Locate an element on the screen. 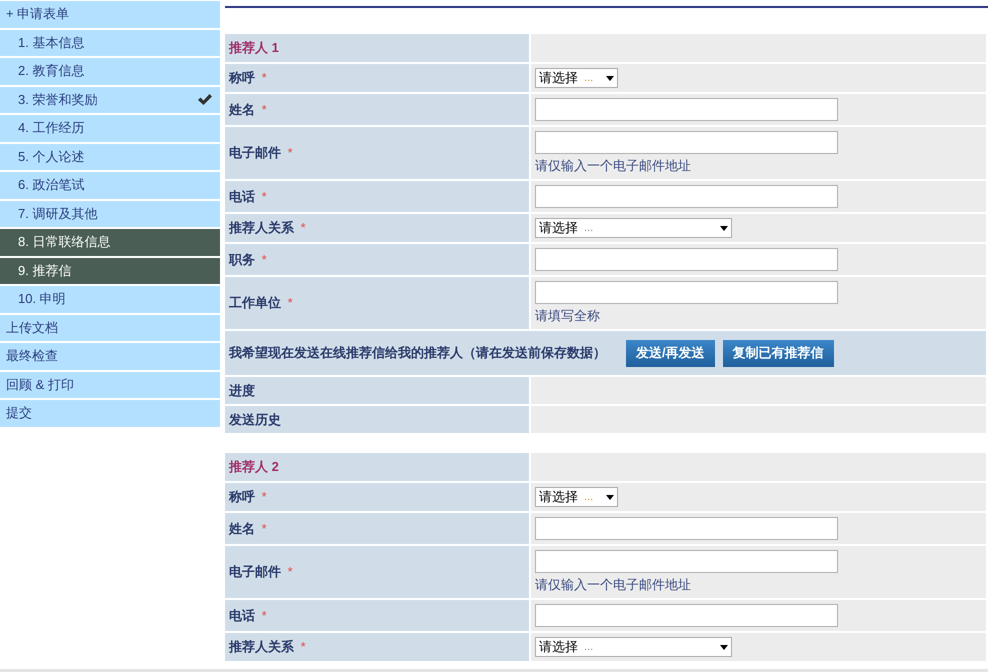 The width and height of the screenshot is (988, 672). action-button: 发送/再发送 is located at coordinates (670, 353).